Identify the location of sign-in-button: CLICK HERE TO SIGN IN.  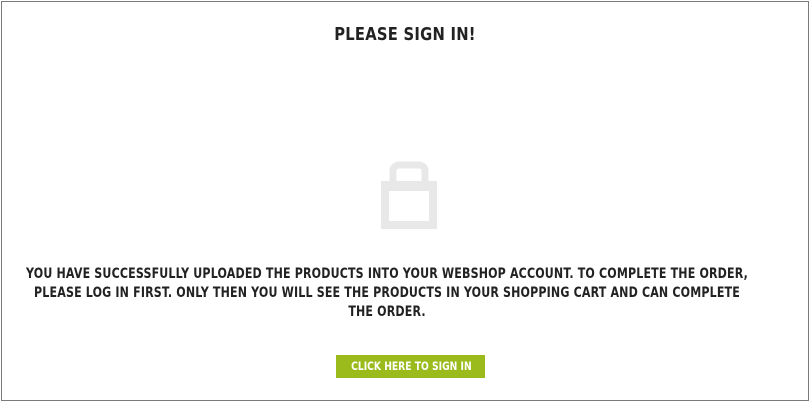
(410, 366).